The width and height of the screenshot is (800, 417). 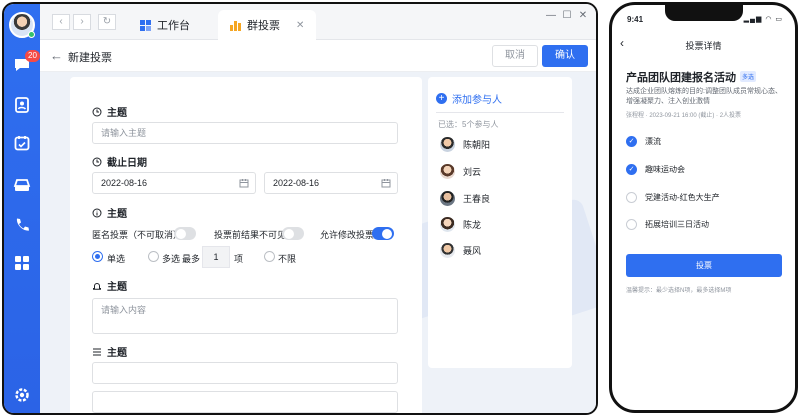 I want to click on back-arrow-icon: ←, so click(x=56, y=55).